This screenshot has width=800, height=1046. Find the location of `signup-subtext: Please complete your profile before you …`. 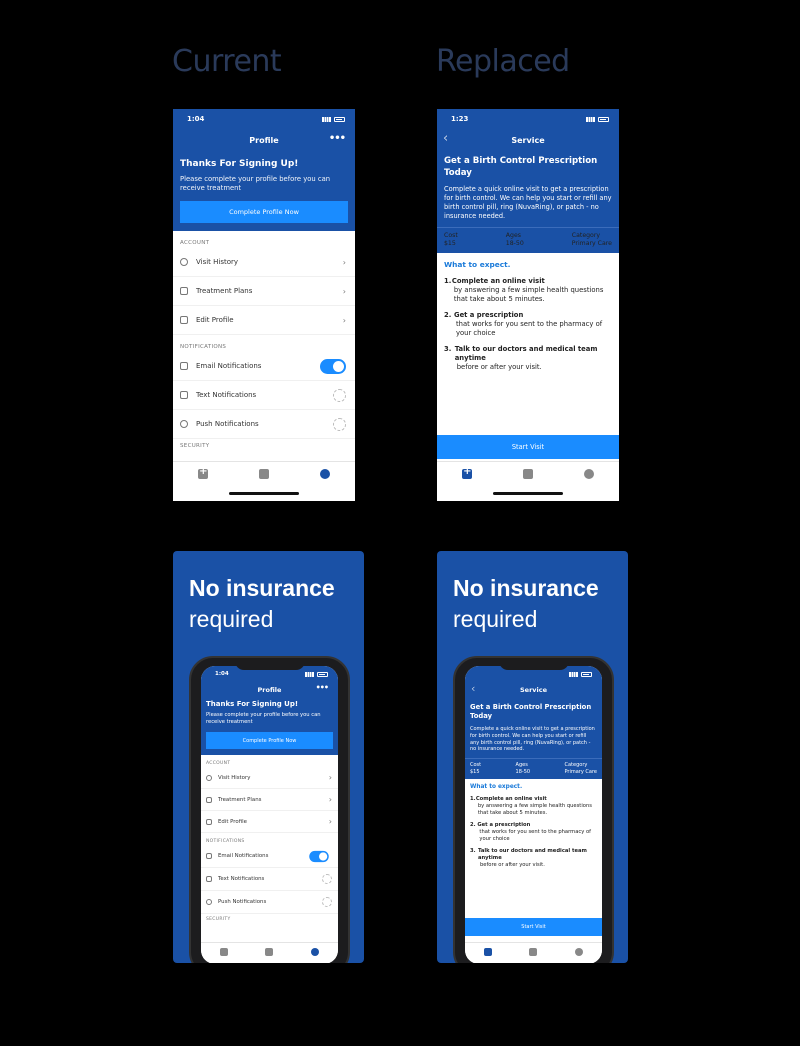

signup-subtext: Please complete your profile before you … is located at coordinates (255, 183).